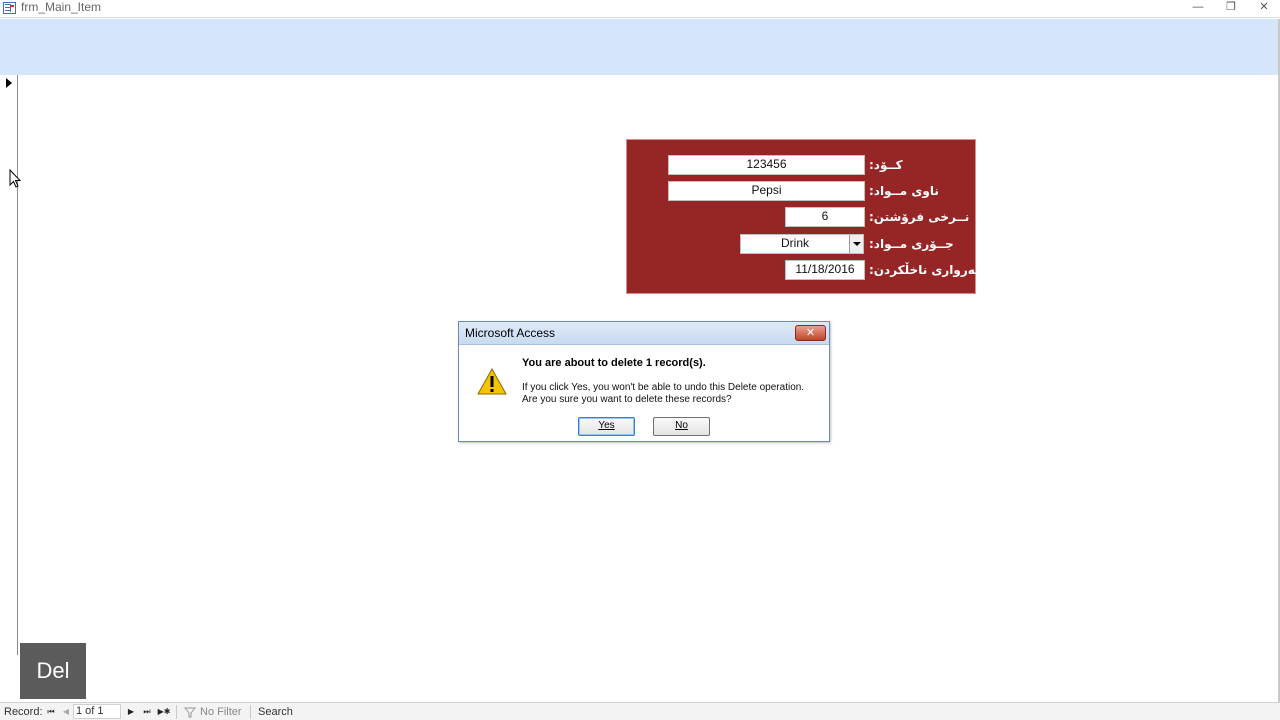  What do you see at coordinates (1264, 8) in the screenshot?
I see `close-window-button: ✕` at bounding box center [1264, 8].